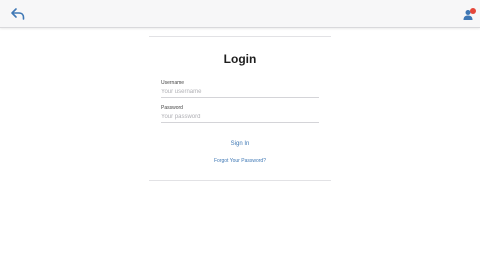 The height and width of the screenshot is (270, 480). What do you see at coordinates (240, 14) in the screenshot?
I see `top-bar` at bounding box center [240, 14].